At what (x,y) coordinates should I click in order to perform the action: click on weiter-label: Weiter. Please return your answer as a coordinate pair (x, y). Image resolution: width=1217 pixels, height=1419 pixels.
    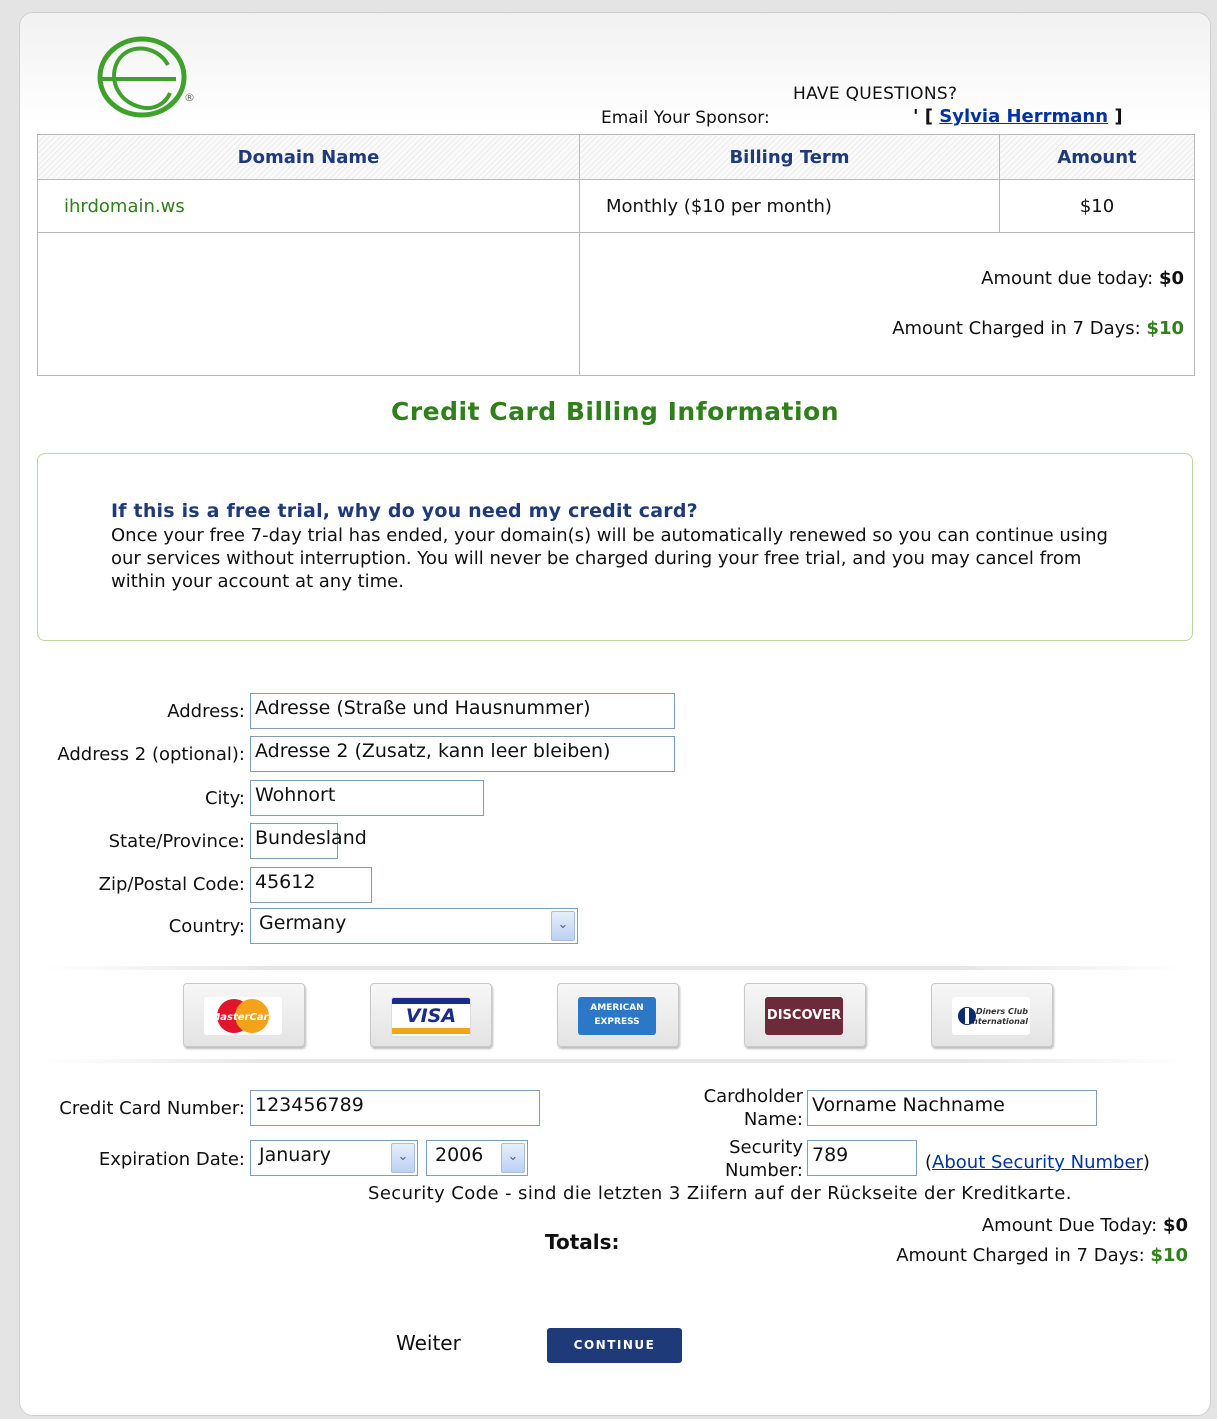
    Looking at the image, I should click on (428, 1343).